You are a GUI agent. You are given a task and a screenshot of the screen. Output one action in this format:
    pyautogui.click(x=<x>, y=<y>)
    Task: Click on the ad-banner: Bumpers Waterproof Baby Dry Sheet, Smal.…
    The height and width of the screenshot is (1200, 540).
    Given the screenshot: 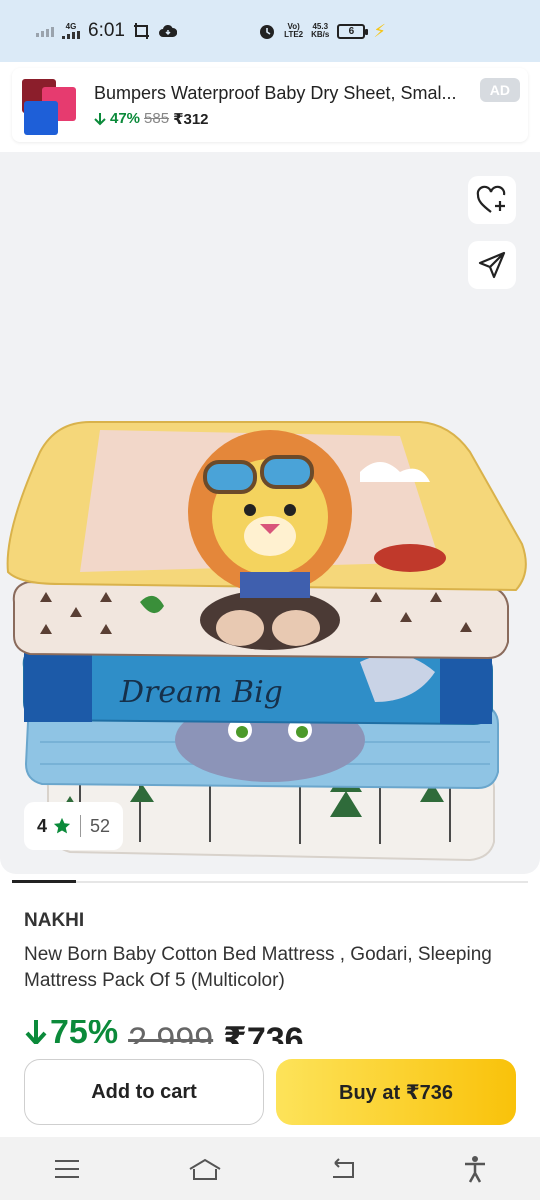 What is the action you would take?
    pyautogui.click(x=270, y=105)
    